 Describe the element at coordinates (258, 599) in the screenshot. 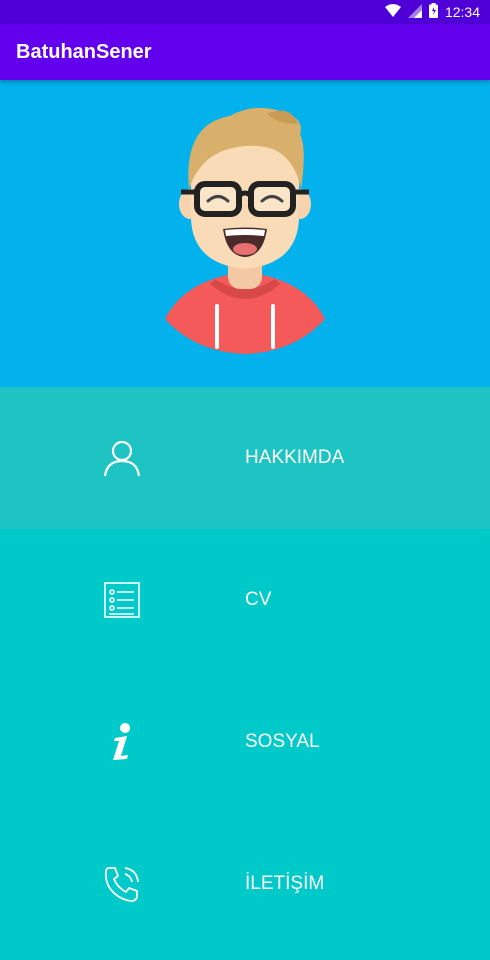

I see `menu-item-label: CV` at that location.